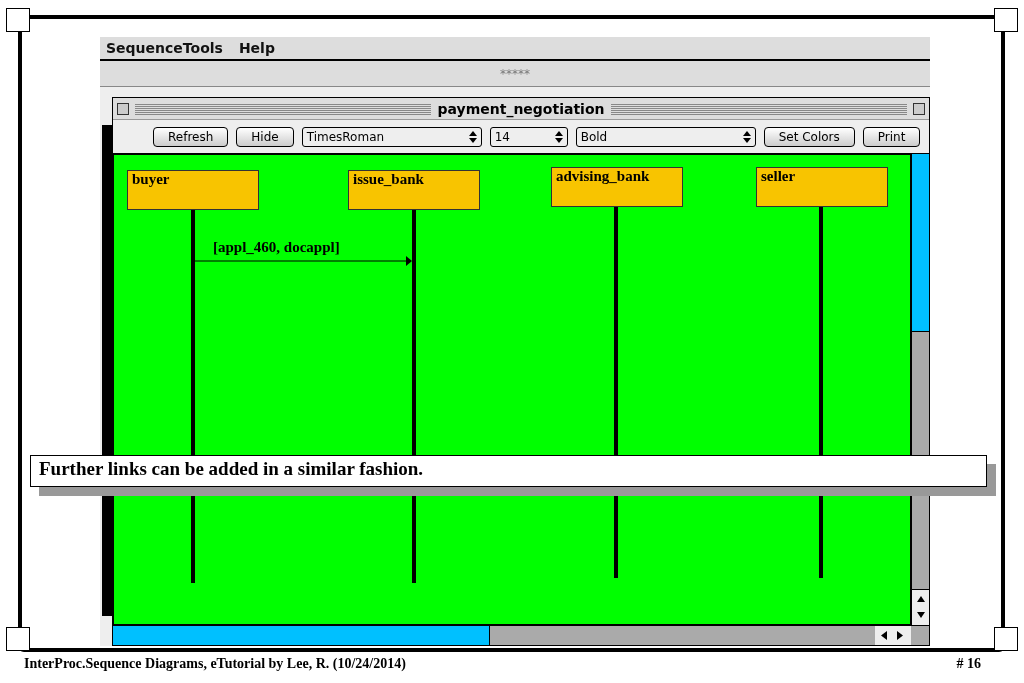 This screenshot has height=683, width=1024. I want to click on close-box-icon, so click(123, 108).